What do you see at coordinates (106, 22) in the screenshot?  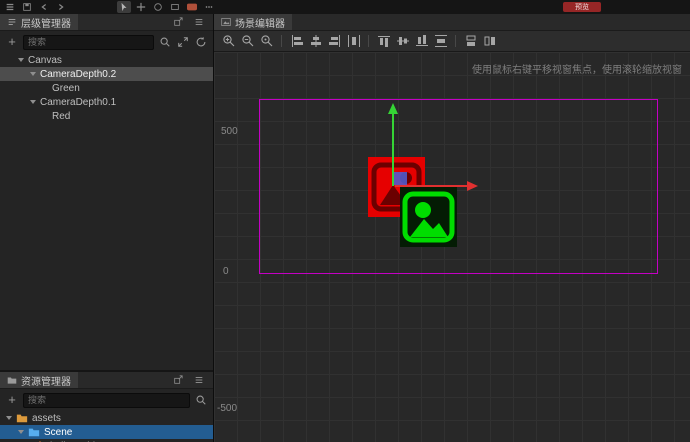 I see `hierarchy-panel-header: 层级管理器` at bounding box center [106, 22].